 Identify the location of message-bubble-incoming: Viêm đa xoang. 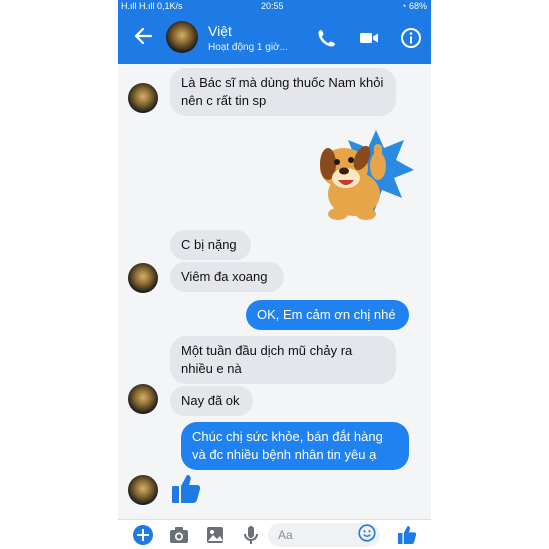
(227, 277).